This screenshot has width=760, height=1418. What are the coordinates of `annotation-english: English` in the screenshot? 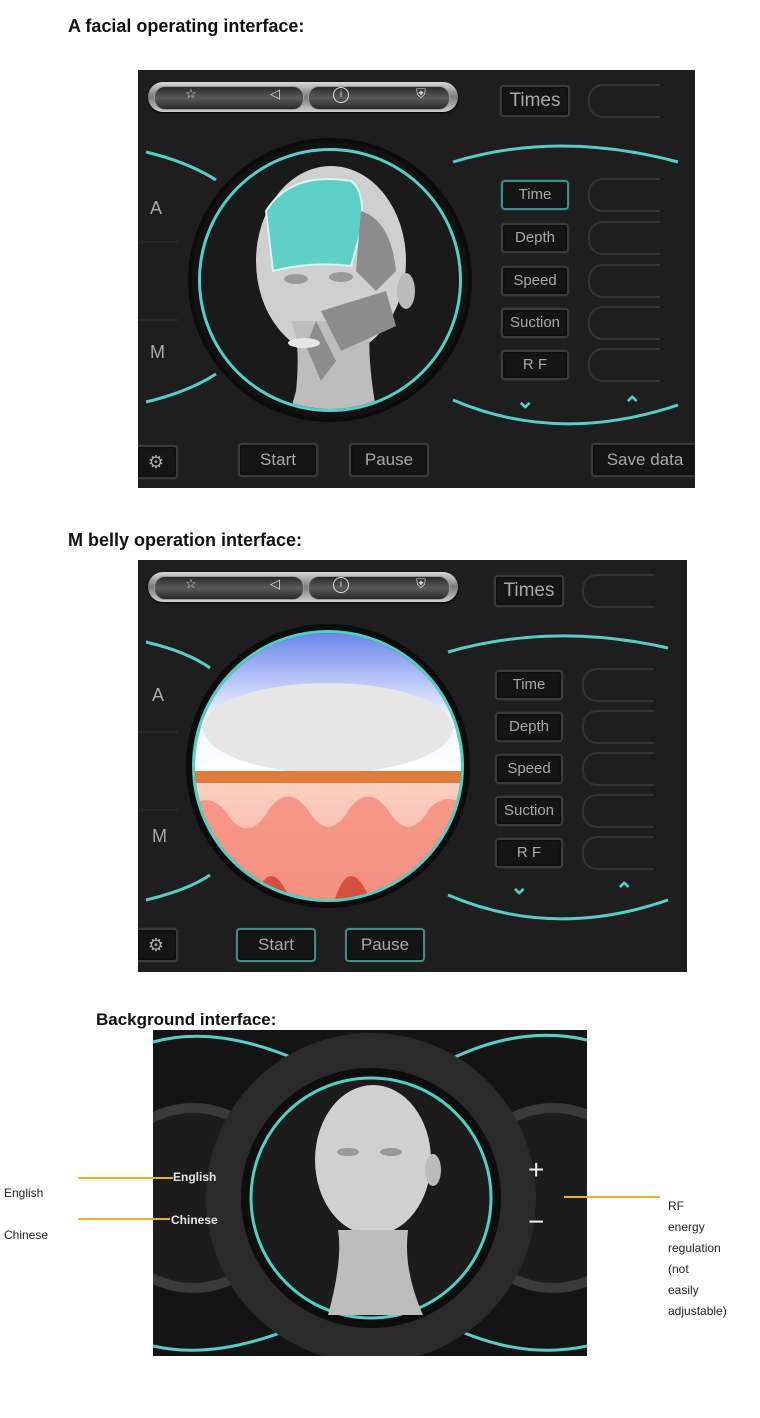 It's located at (24, 1193).